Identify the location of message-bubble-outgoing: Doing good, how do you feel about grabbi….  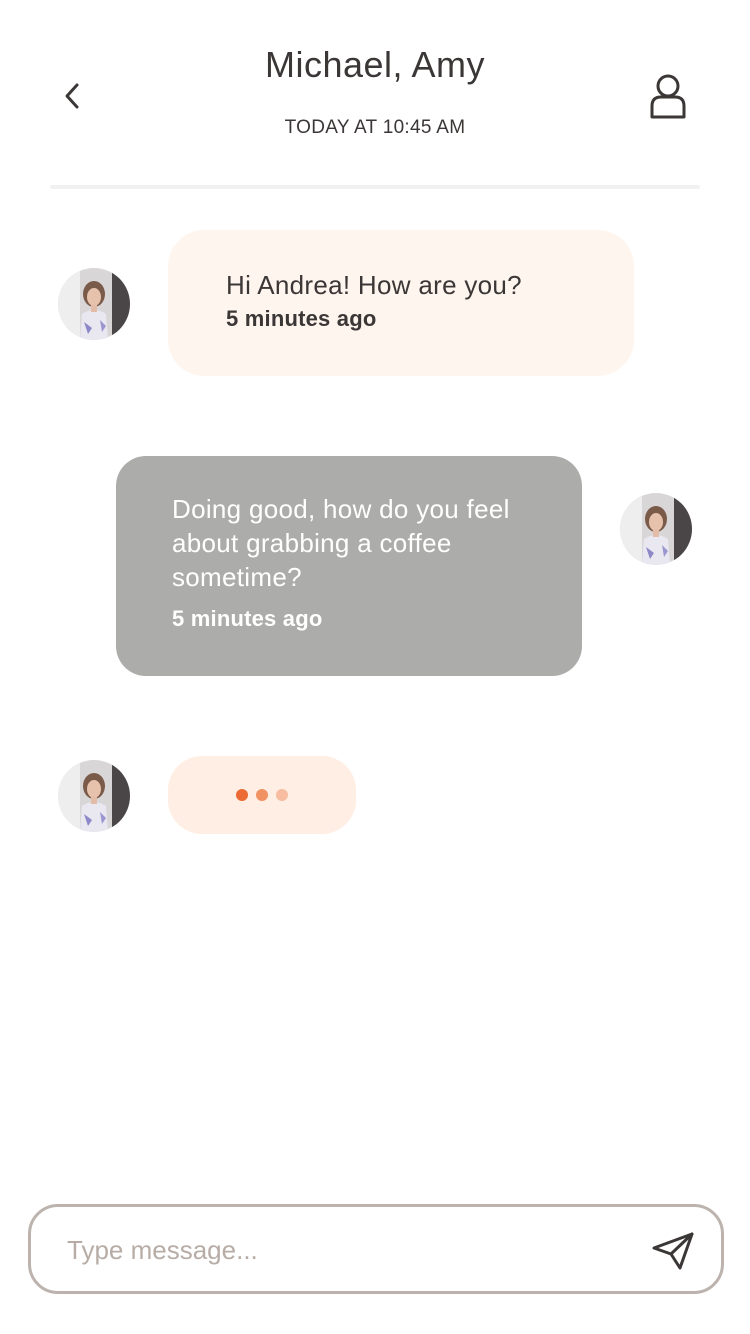
(349, 566).